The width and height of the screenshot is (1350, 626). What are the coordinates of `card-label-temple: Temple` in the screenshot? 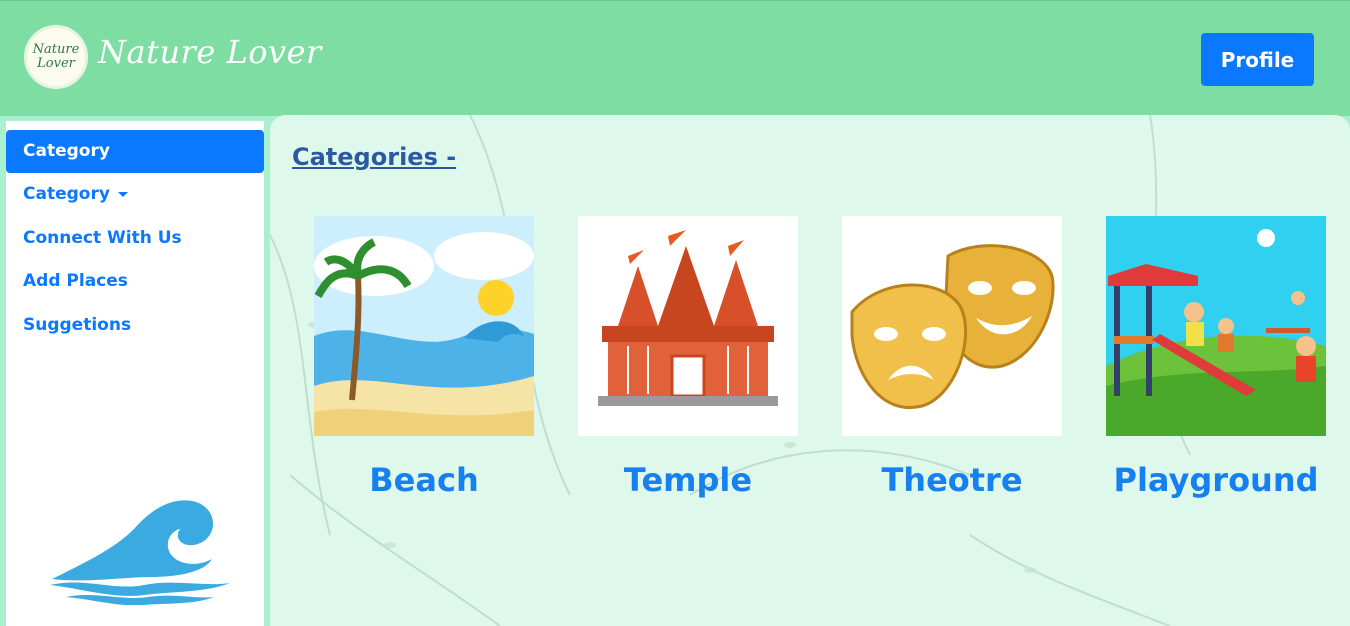 It's located at (688, 480).